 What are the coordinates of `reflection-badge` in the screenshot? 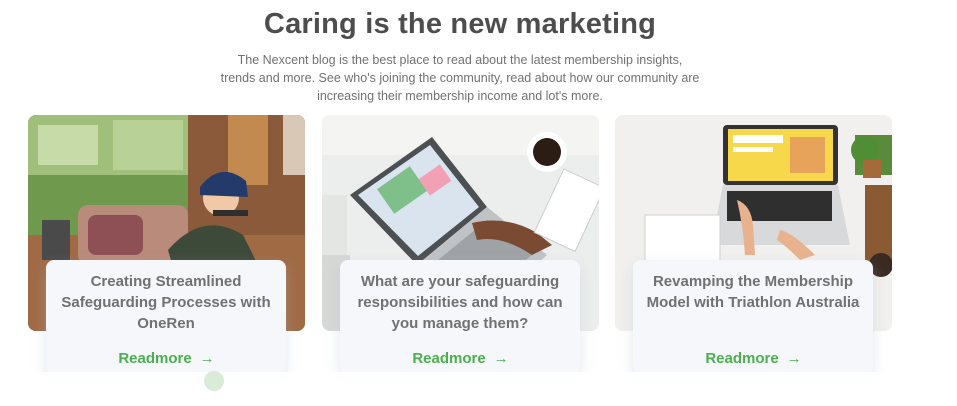 It's located at (214, 381).